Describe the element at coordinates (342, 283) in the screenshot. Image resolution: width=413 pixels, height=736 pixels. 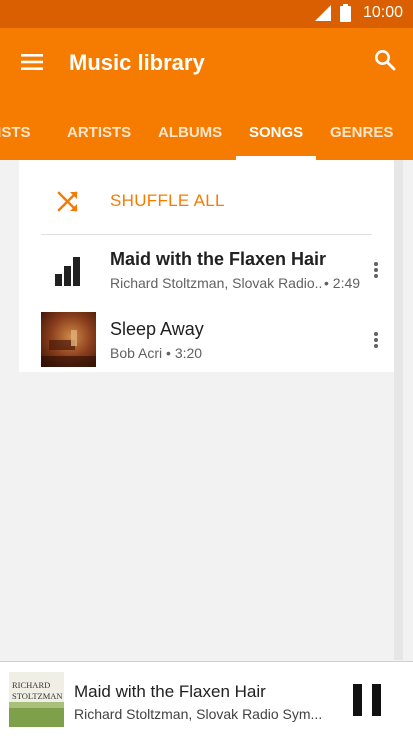
I see `song-duration: • 2:49` at that location.